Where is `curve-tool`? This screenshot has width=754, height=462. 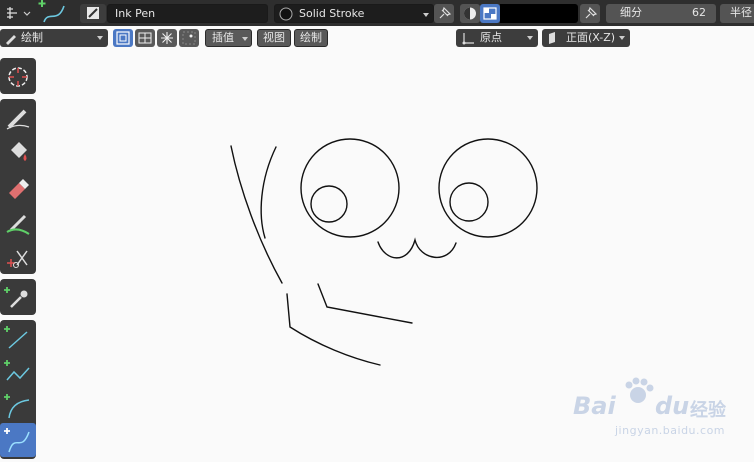 curve-tool is located at coordinates (18, 440).